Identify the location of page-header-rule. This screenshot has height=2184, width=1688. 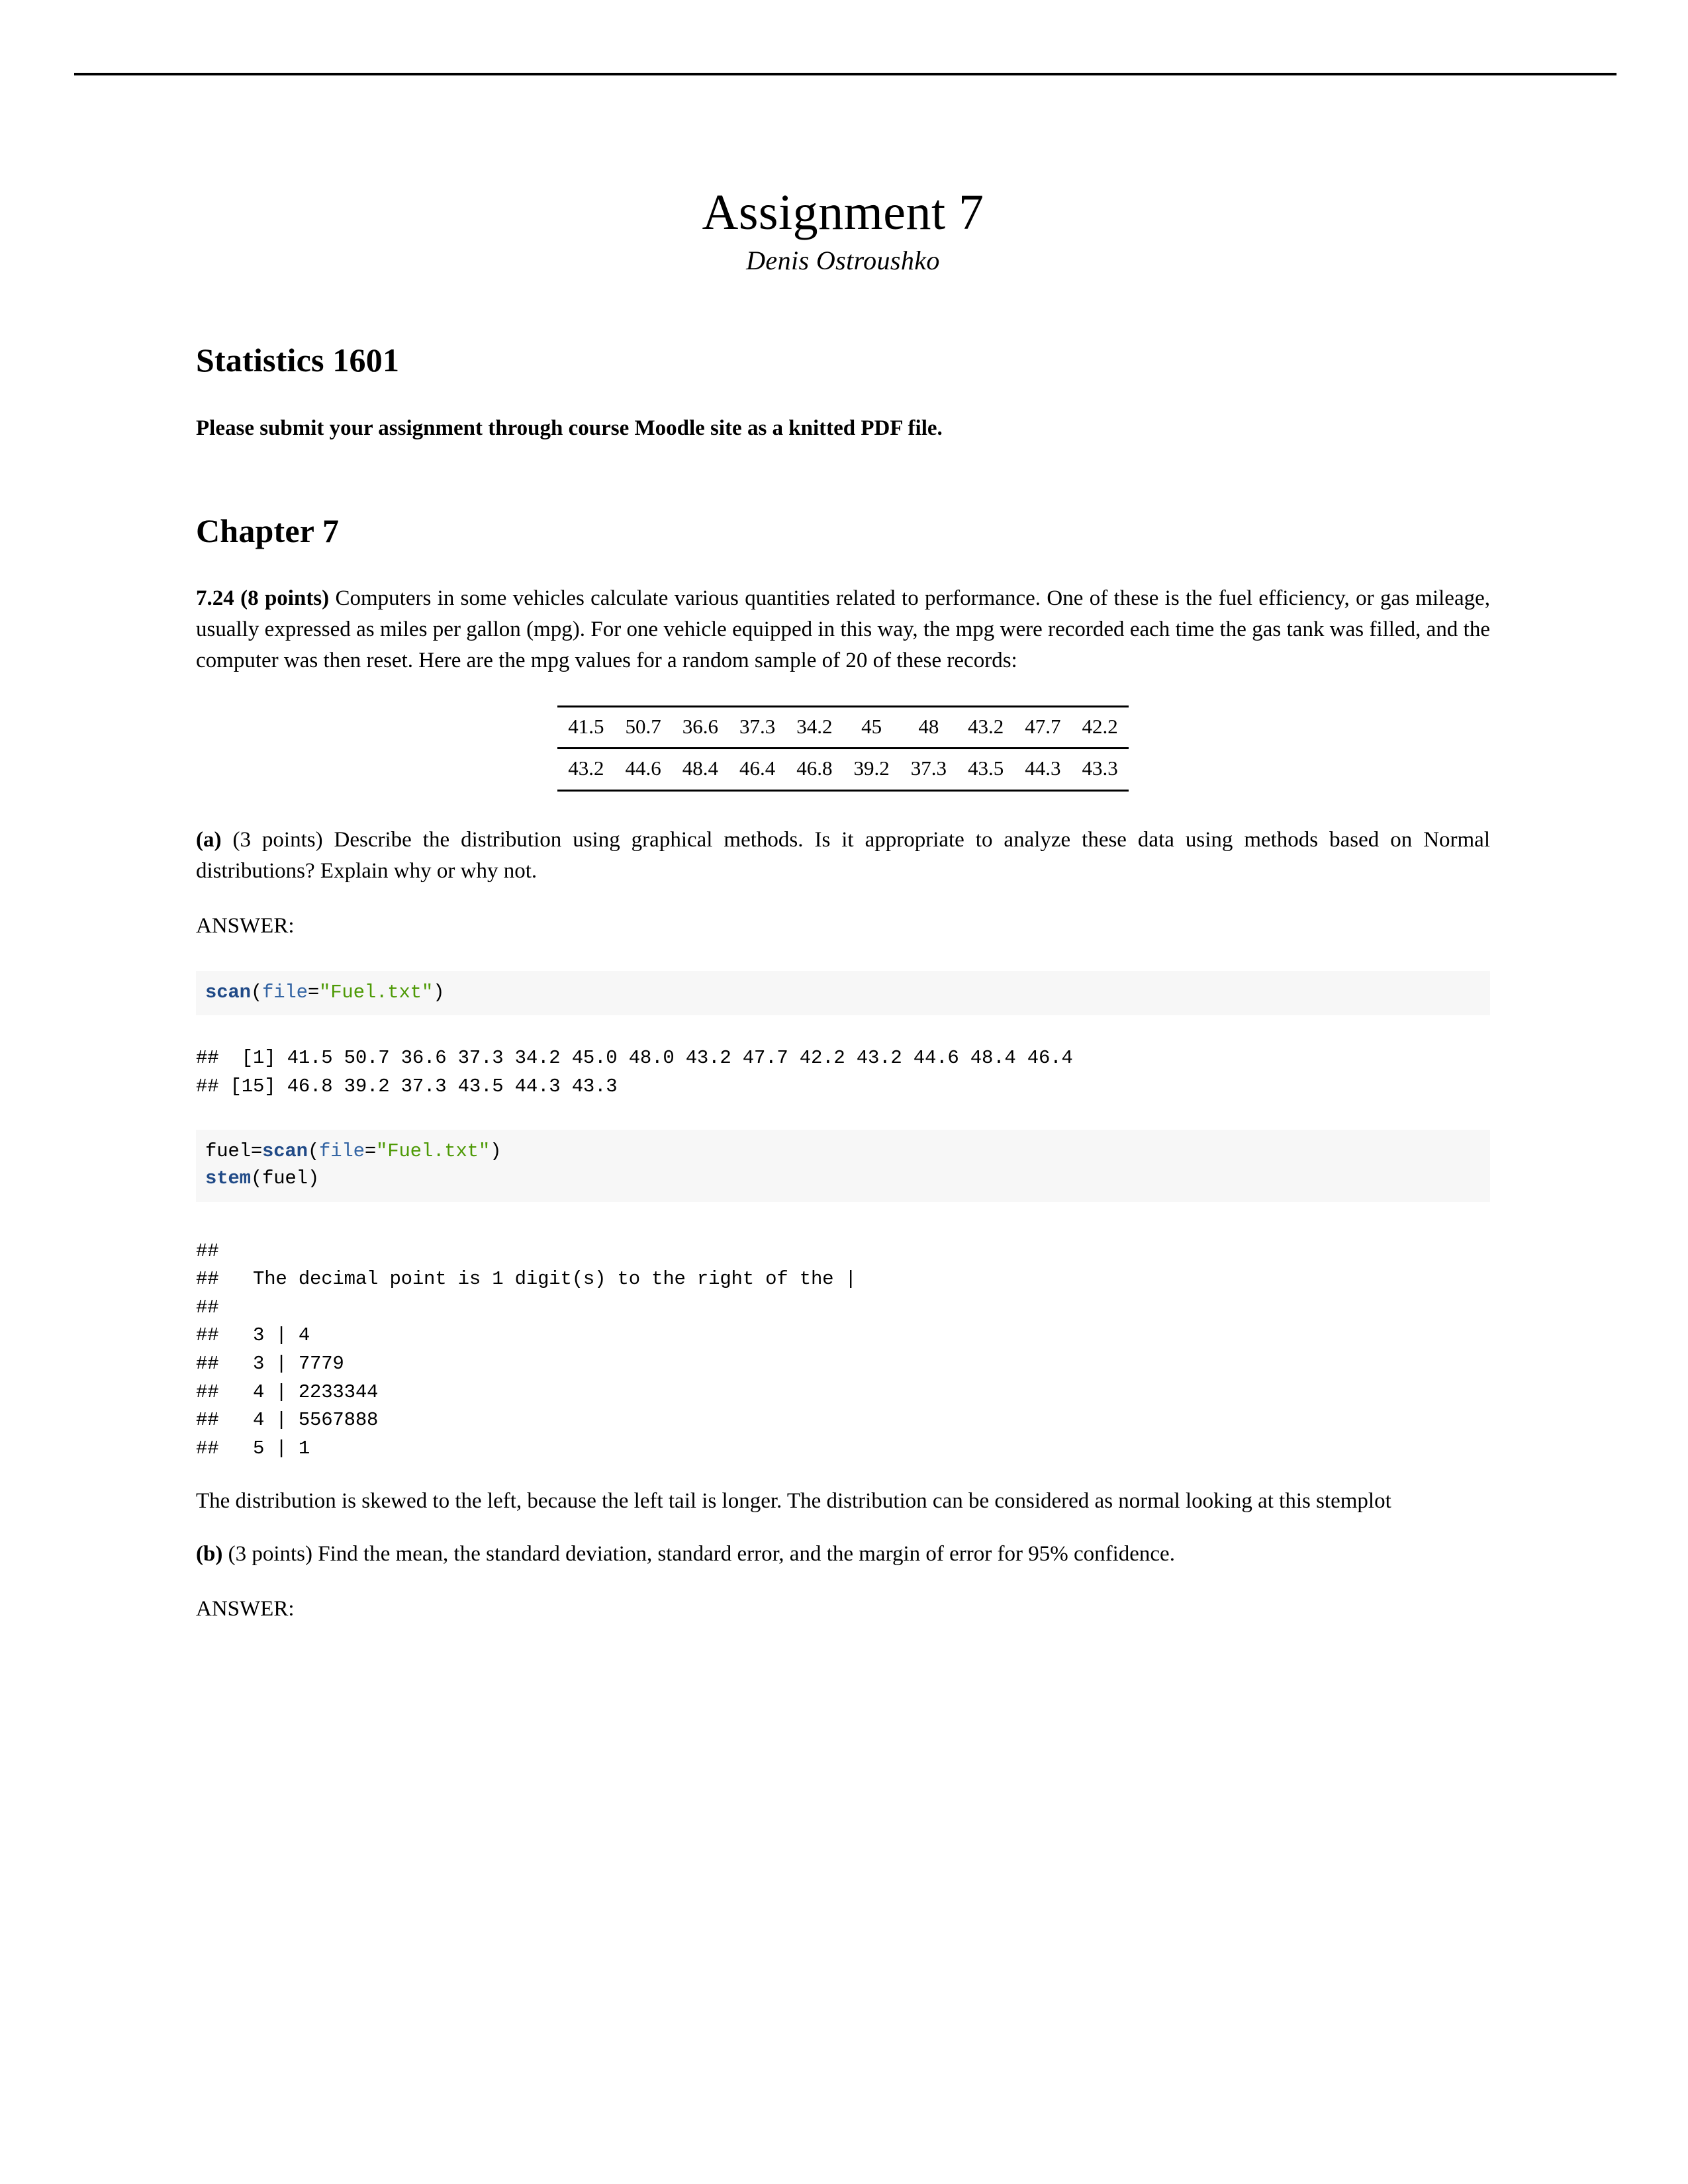
(845, 74).